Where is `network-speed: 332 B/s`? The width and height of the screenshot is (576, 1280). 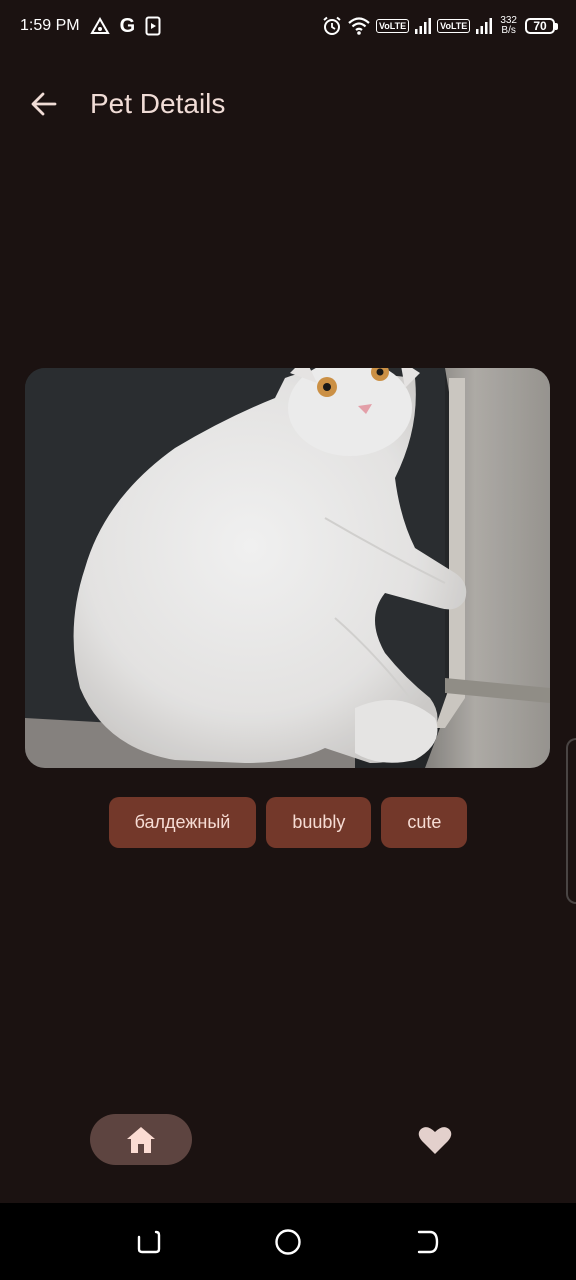
network-speed: 332 B/s is located at coordinates (508, 26).